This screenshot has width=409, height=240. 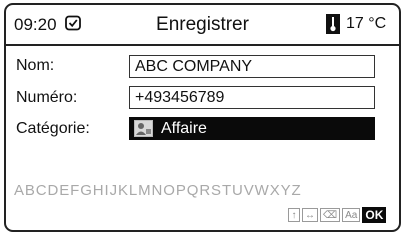 What do you see at coordinates (330, 215) in the screenshot?
I see `delete-key: ⌫` at bounding box center [330, 215].